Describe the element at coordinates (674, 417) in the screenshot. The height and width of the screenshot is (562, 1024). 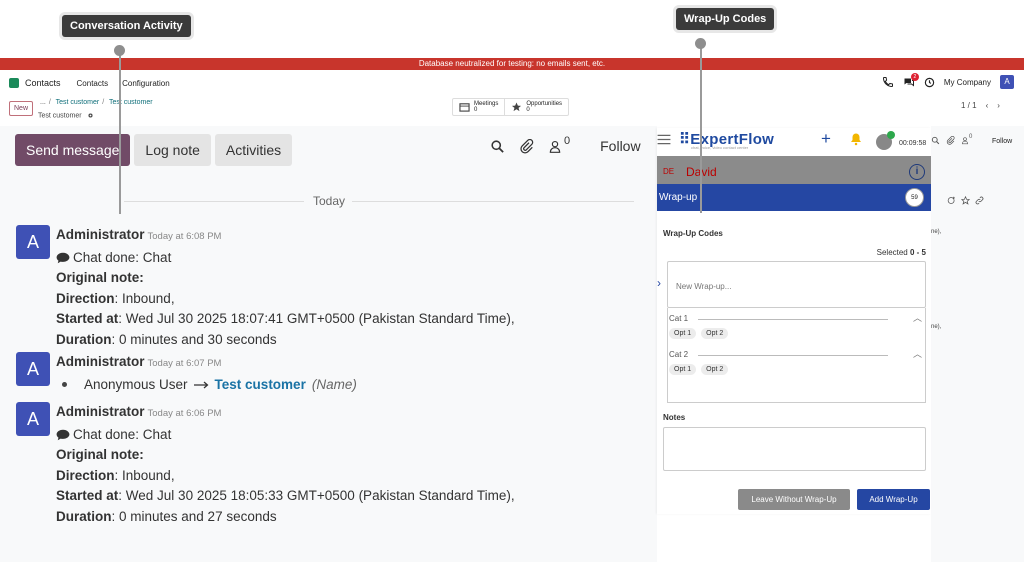
I see `notes-title: Notes` at that location.